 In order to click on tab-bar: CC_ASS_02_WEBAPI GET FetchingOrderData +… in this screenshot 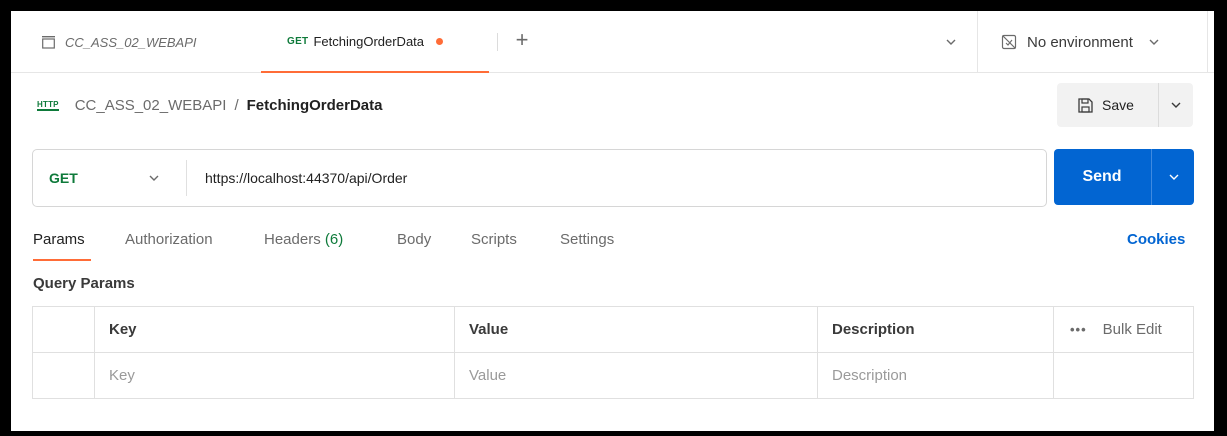, I will do `click(612, 42)`.